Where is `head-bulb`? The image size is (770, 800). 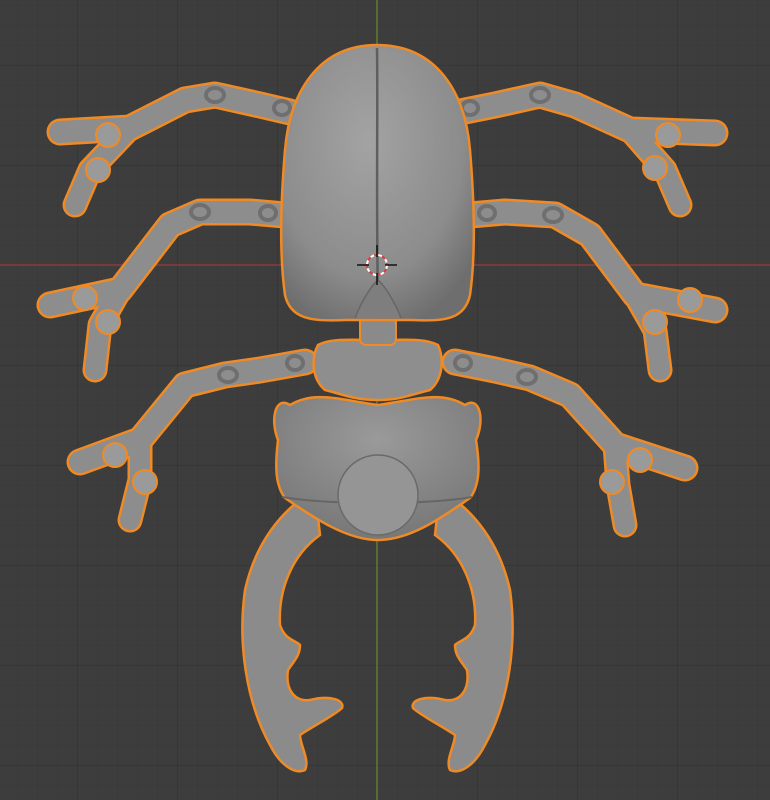
head-bulb is located at coordinates (378, 495).